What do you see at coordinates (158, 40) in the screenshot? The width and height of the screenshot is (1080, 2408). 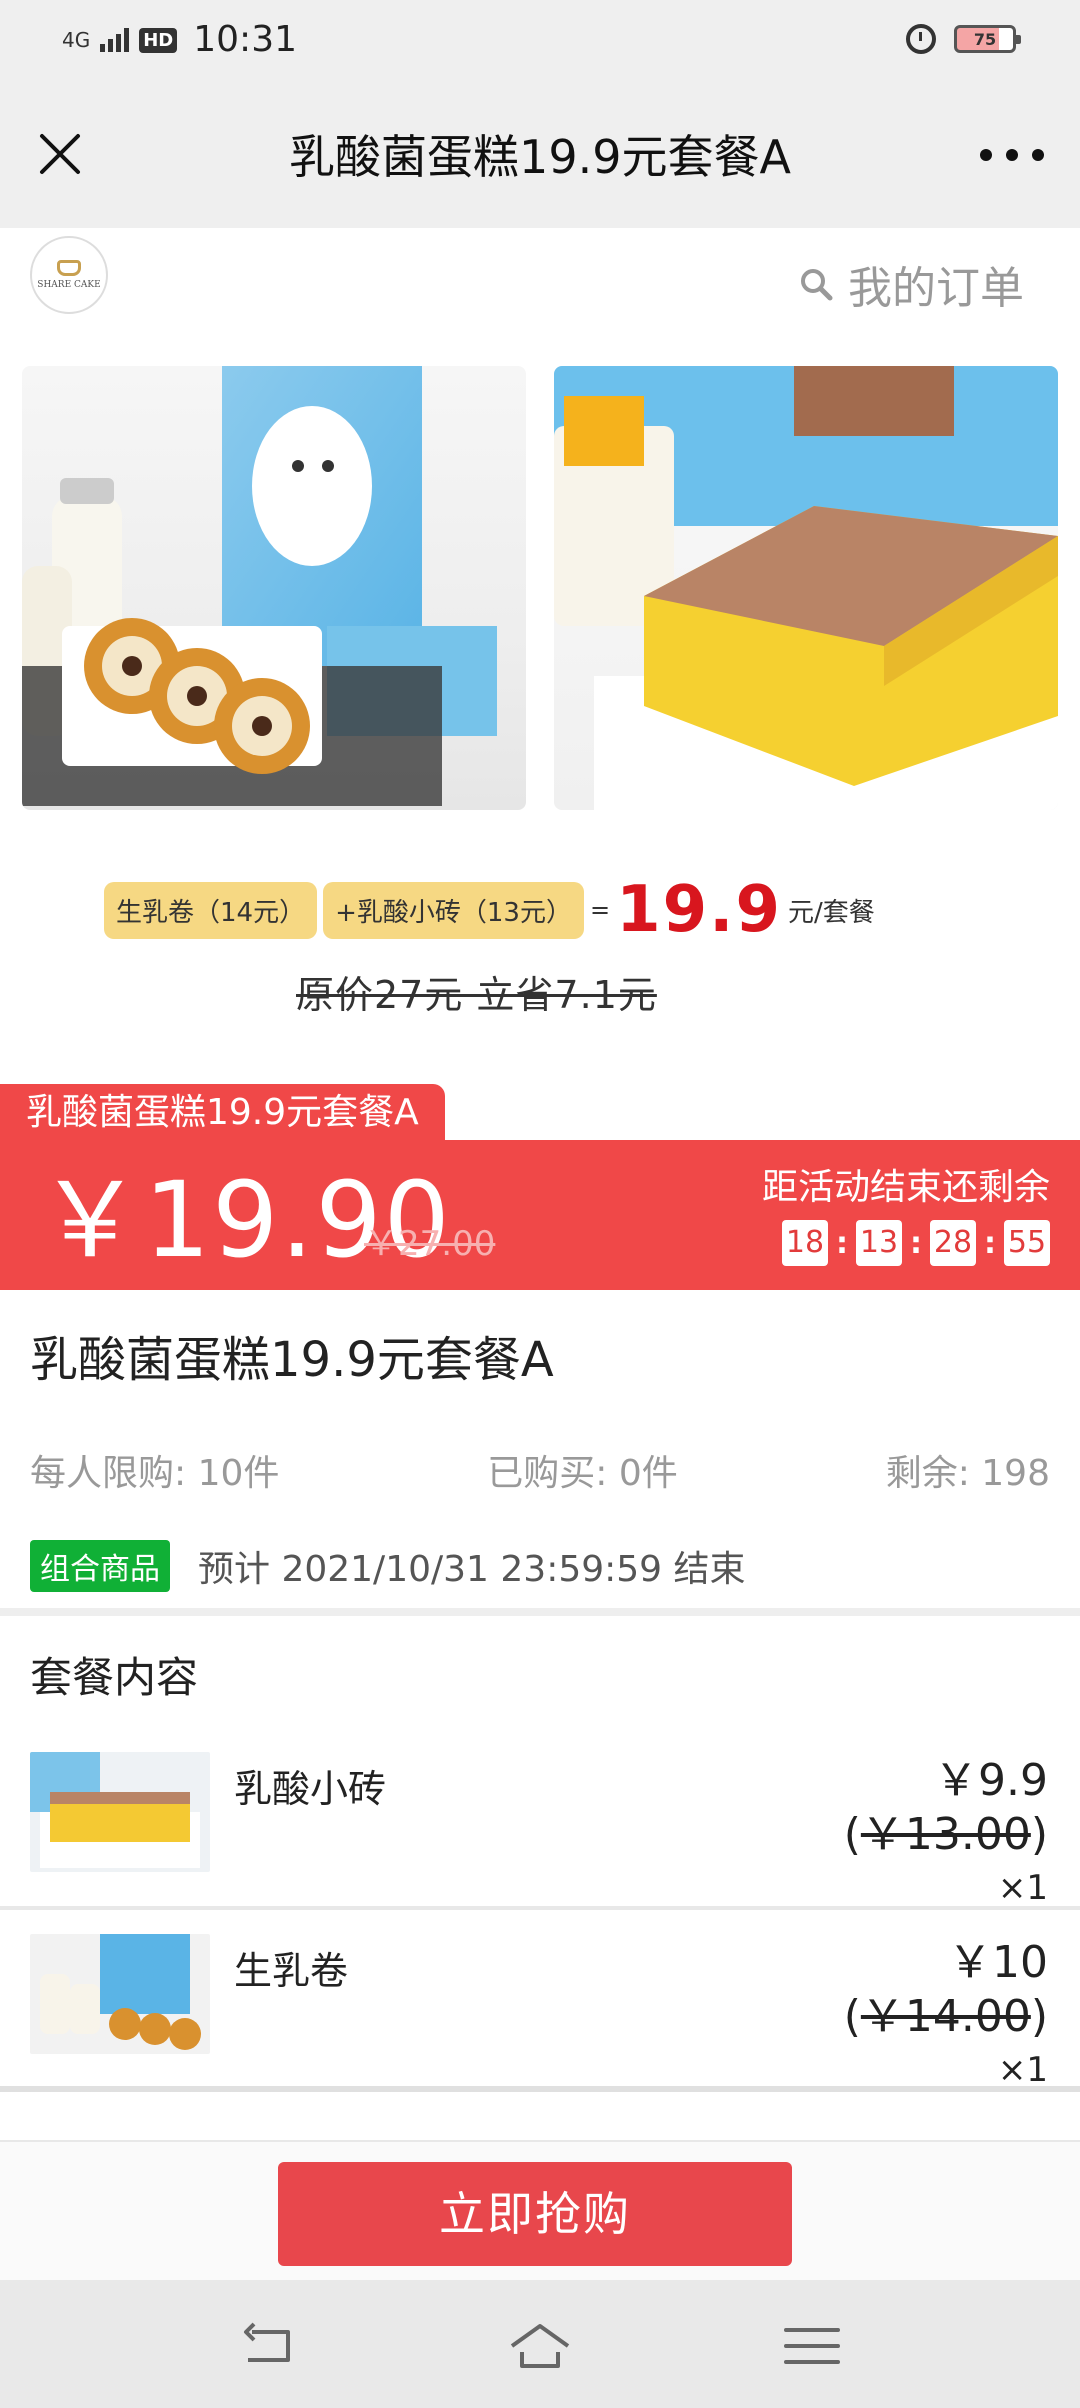 I see `hd-badge: HD` at bounding box center [158, 40].